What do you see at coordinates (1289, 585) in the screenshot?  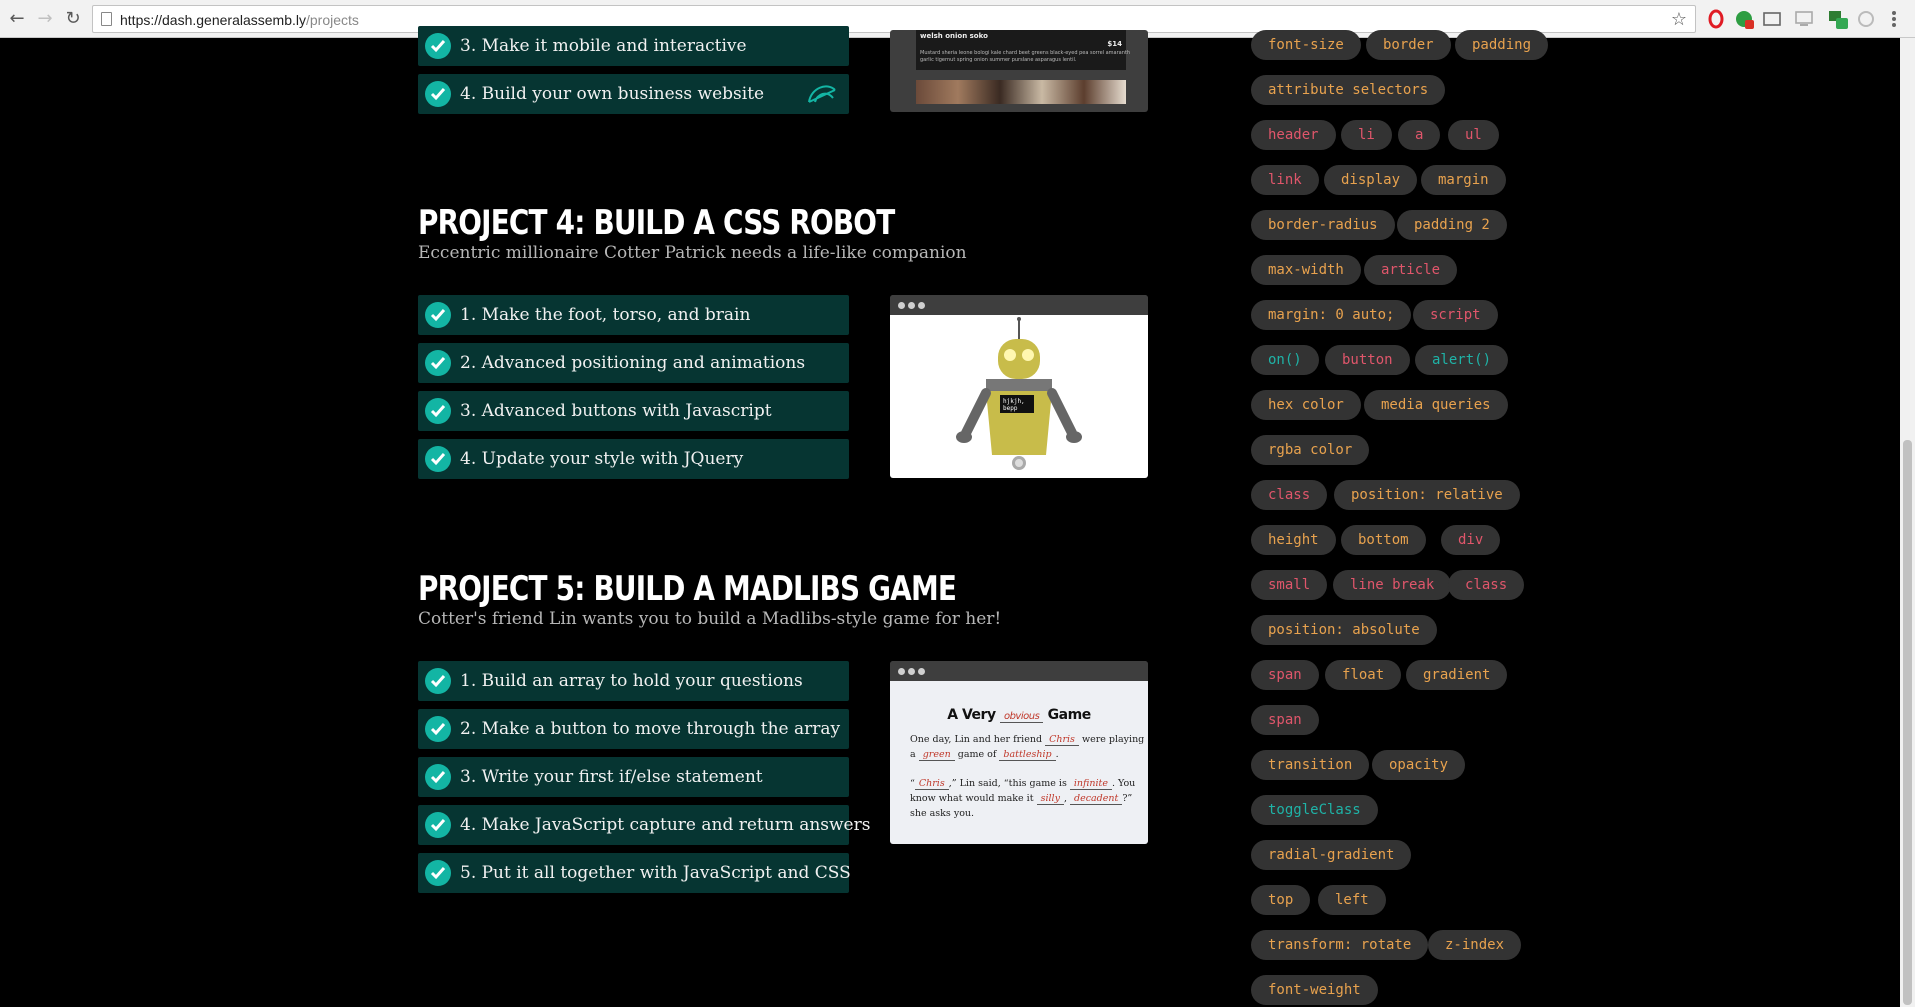 I see `tag-small: small` at bounding box center [1289, 585].